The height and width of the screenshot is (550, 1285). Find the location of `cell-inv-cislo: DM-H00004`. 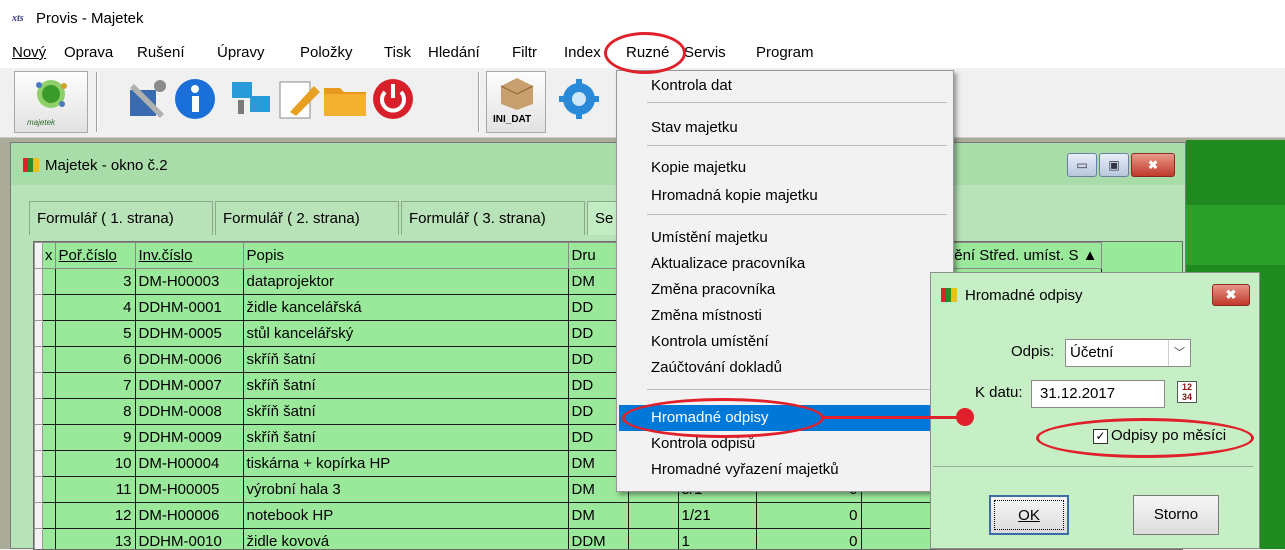

cell-inv-cislo: DM-H00004 is located at coordinates (189, 464).